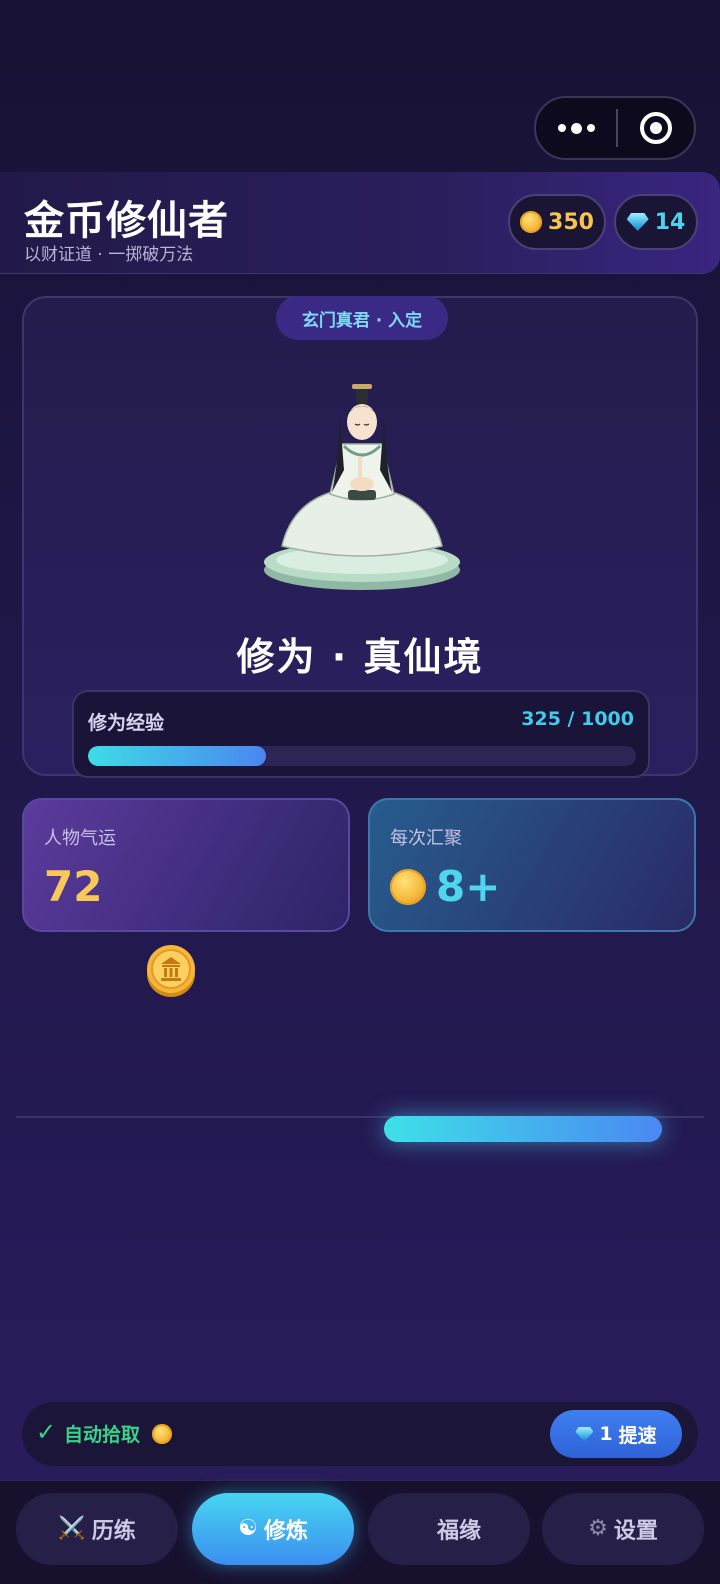 The width and height of the screenshot is (720, 1584). I want to click on coin-count: 350, so click(571, 222).